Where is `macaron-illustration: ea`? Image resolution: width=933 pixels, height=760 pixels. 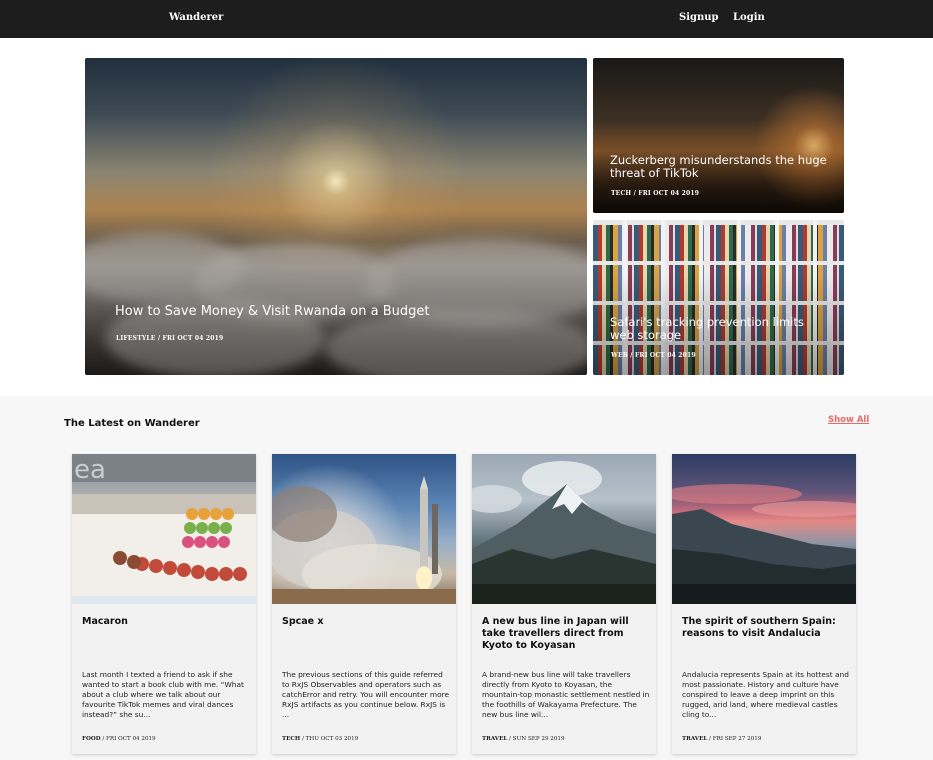 macaron-illustration: ea is located at coordinates (164, 529).